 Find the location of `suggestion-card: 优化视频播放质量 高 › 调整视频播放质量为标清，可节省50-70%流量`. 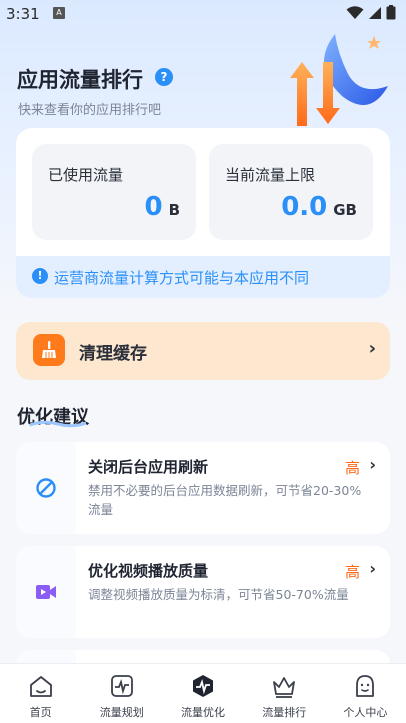

suggestion-card: 优化视频播放质量 高 › 调整视频播放质量为标清，可节省50-70%流量 is located at coordinates (203, 592).